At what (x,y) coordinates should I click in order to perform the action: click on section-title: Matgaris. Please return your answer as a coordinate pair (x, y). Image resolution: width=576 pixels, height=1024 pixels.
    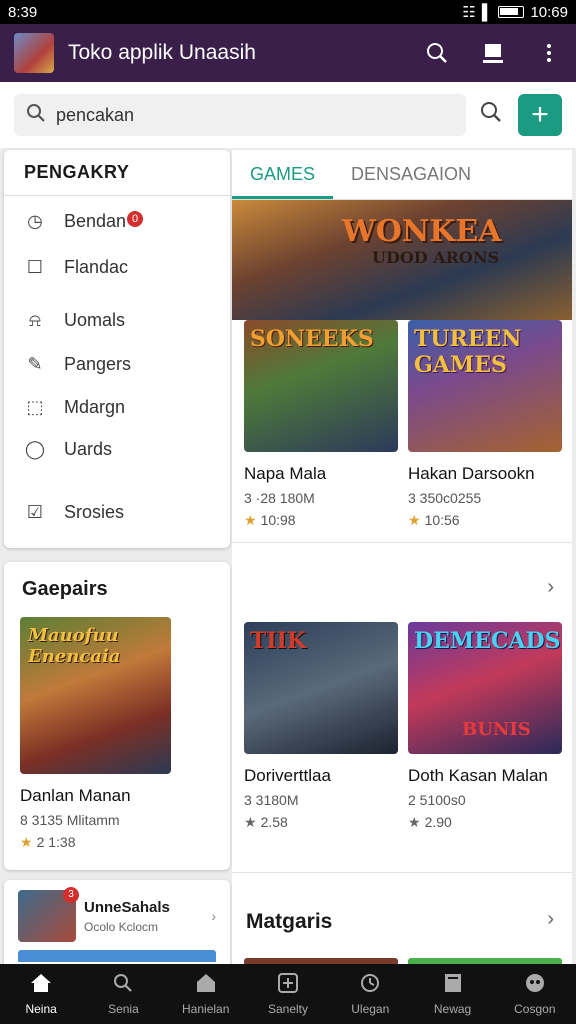
    Looking at the image, I should click on (289, 921).